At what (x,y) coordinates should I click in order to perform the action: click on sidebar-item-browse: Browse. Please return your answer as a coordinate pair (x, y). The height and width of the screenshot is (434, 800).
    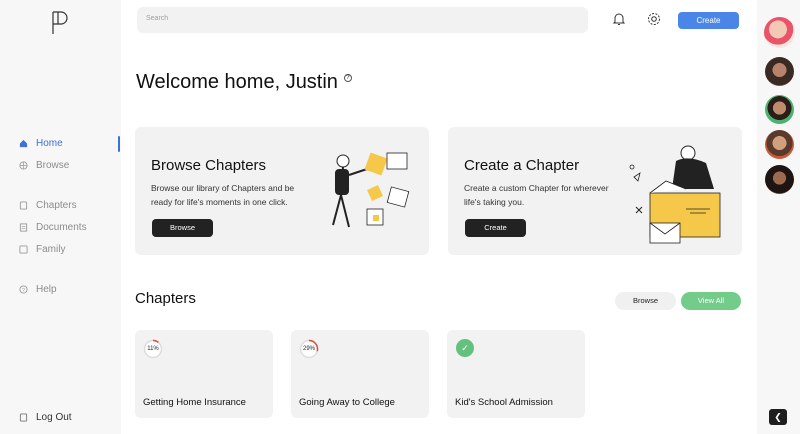
    Looking at the image, I should click on (44, 165).